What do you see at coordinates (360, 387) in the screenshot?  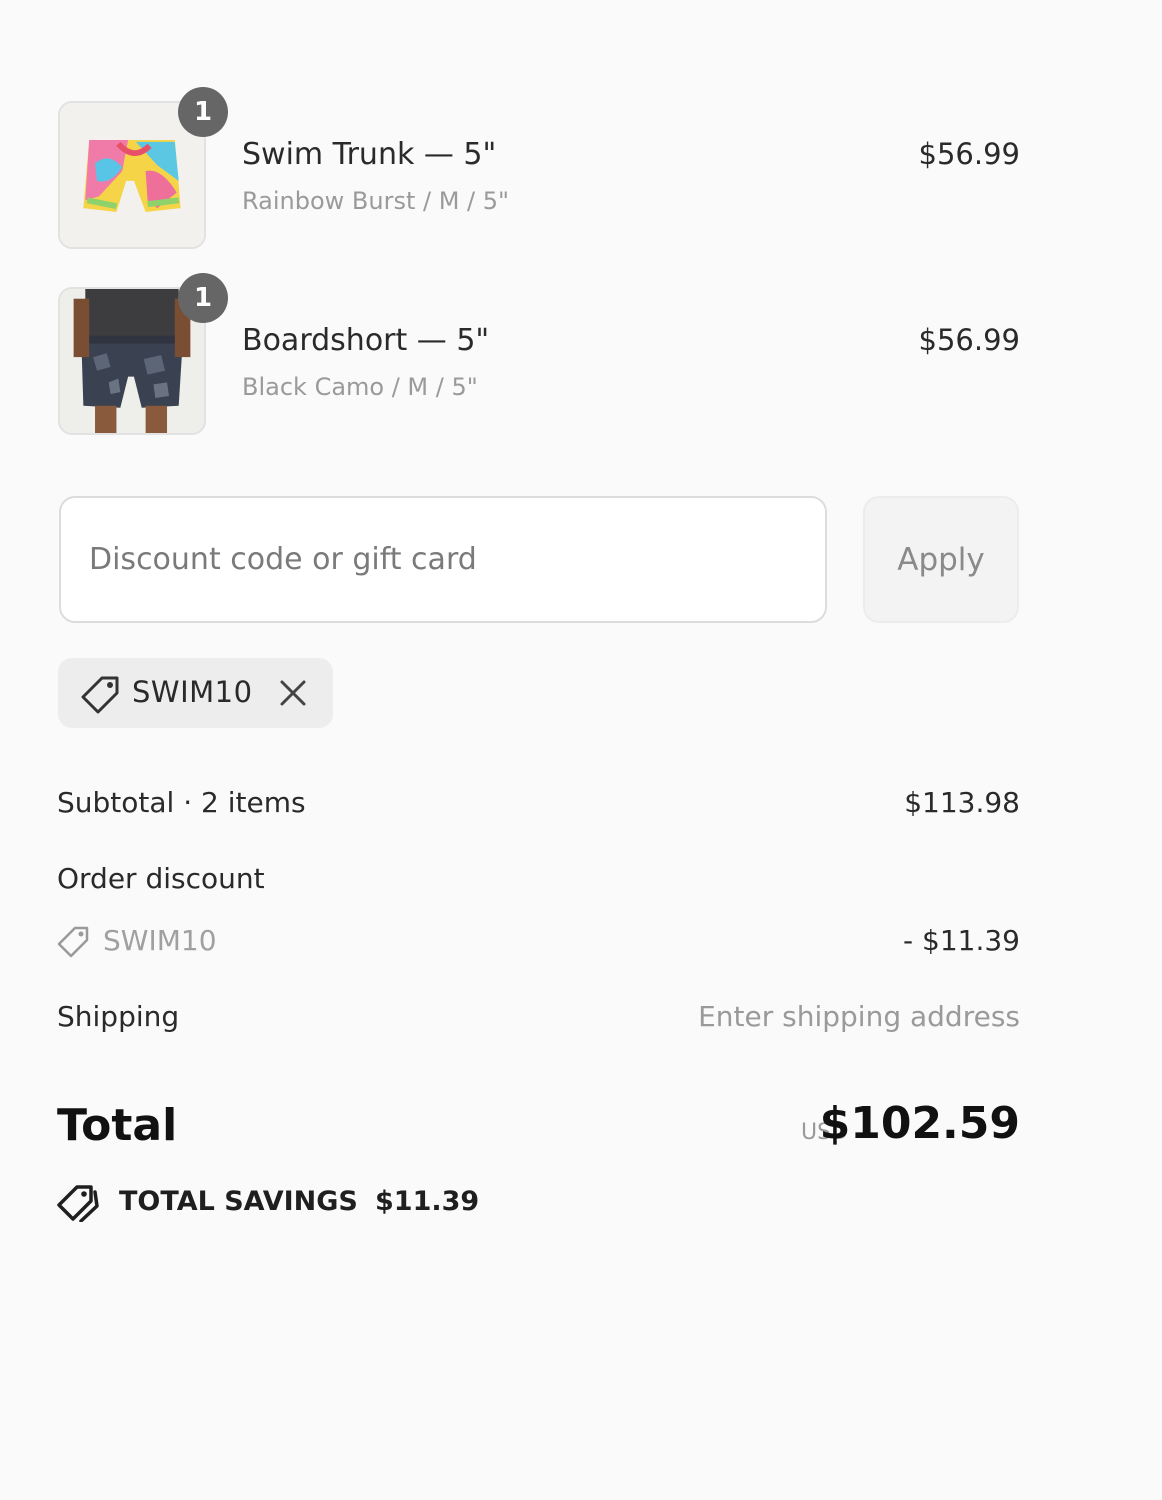 I see `item-variant: Black Camo / M / 5"` at bounding box center [360, 387].